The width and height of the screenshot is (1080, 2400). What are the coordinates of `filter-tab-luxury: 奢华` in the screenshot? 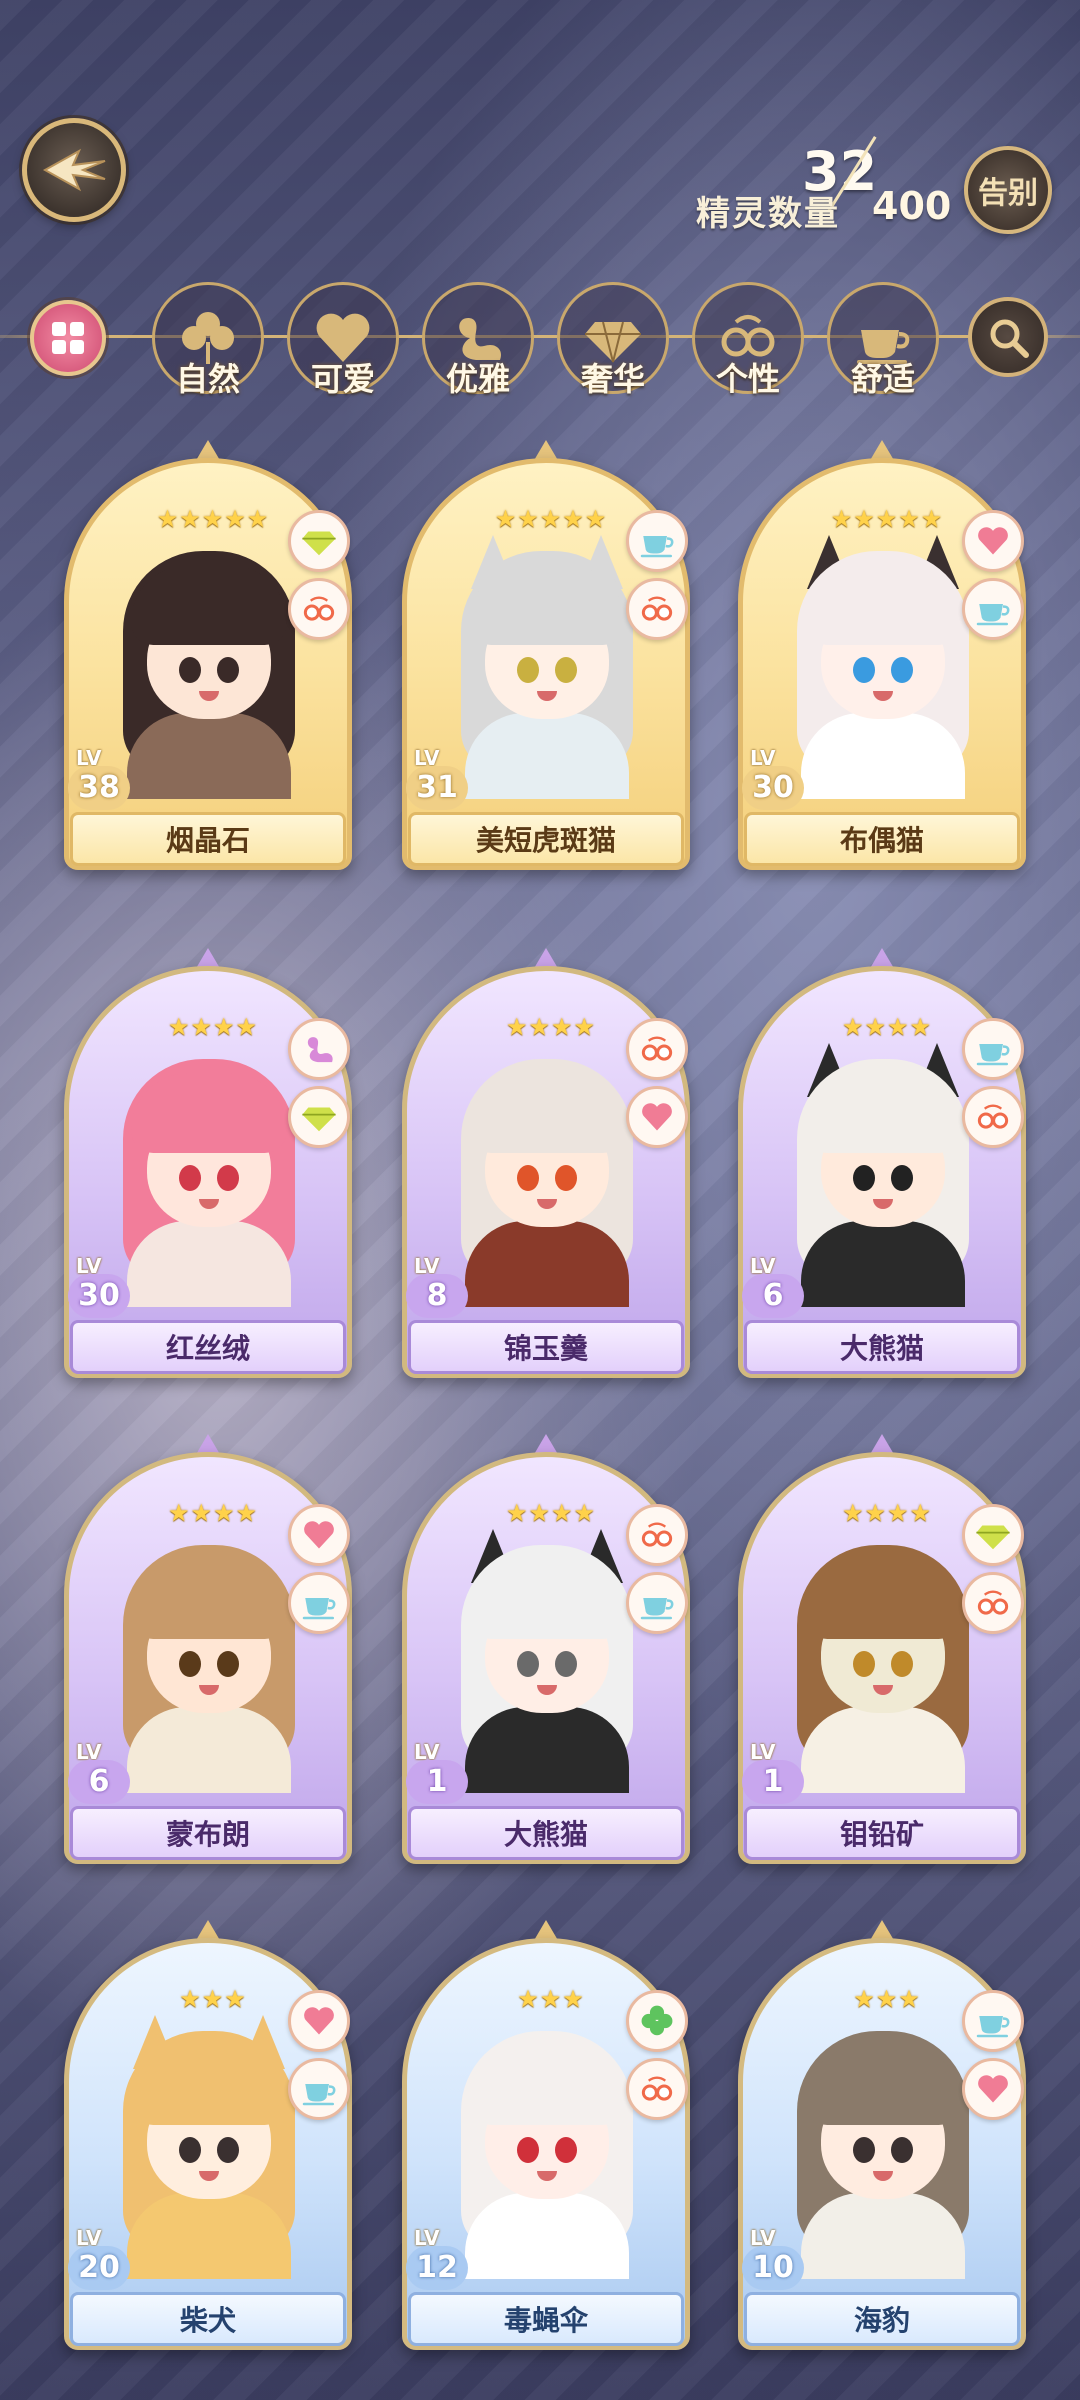 It's located at (613, 342).